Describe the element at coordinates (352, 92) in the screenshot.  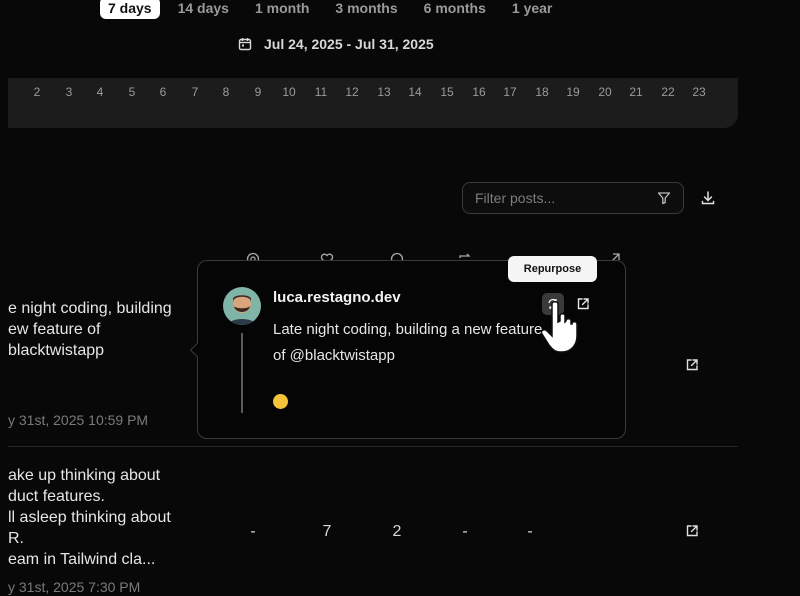
I see `hour-label: 12` at that location.